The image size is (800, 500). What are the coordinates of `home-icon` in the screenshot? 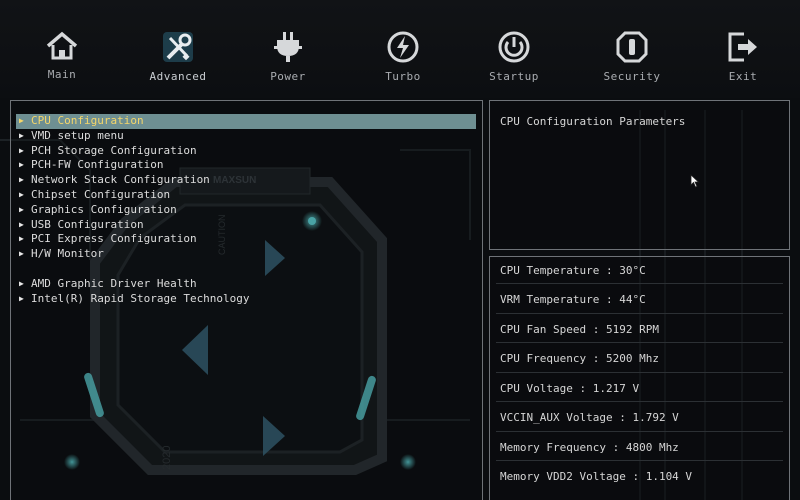 It's located at (62, 45).